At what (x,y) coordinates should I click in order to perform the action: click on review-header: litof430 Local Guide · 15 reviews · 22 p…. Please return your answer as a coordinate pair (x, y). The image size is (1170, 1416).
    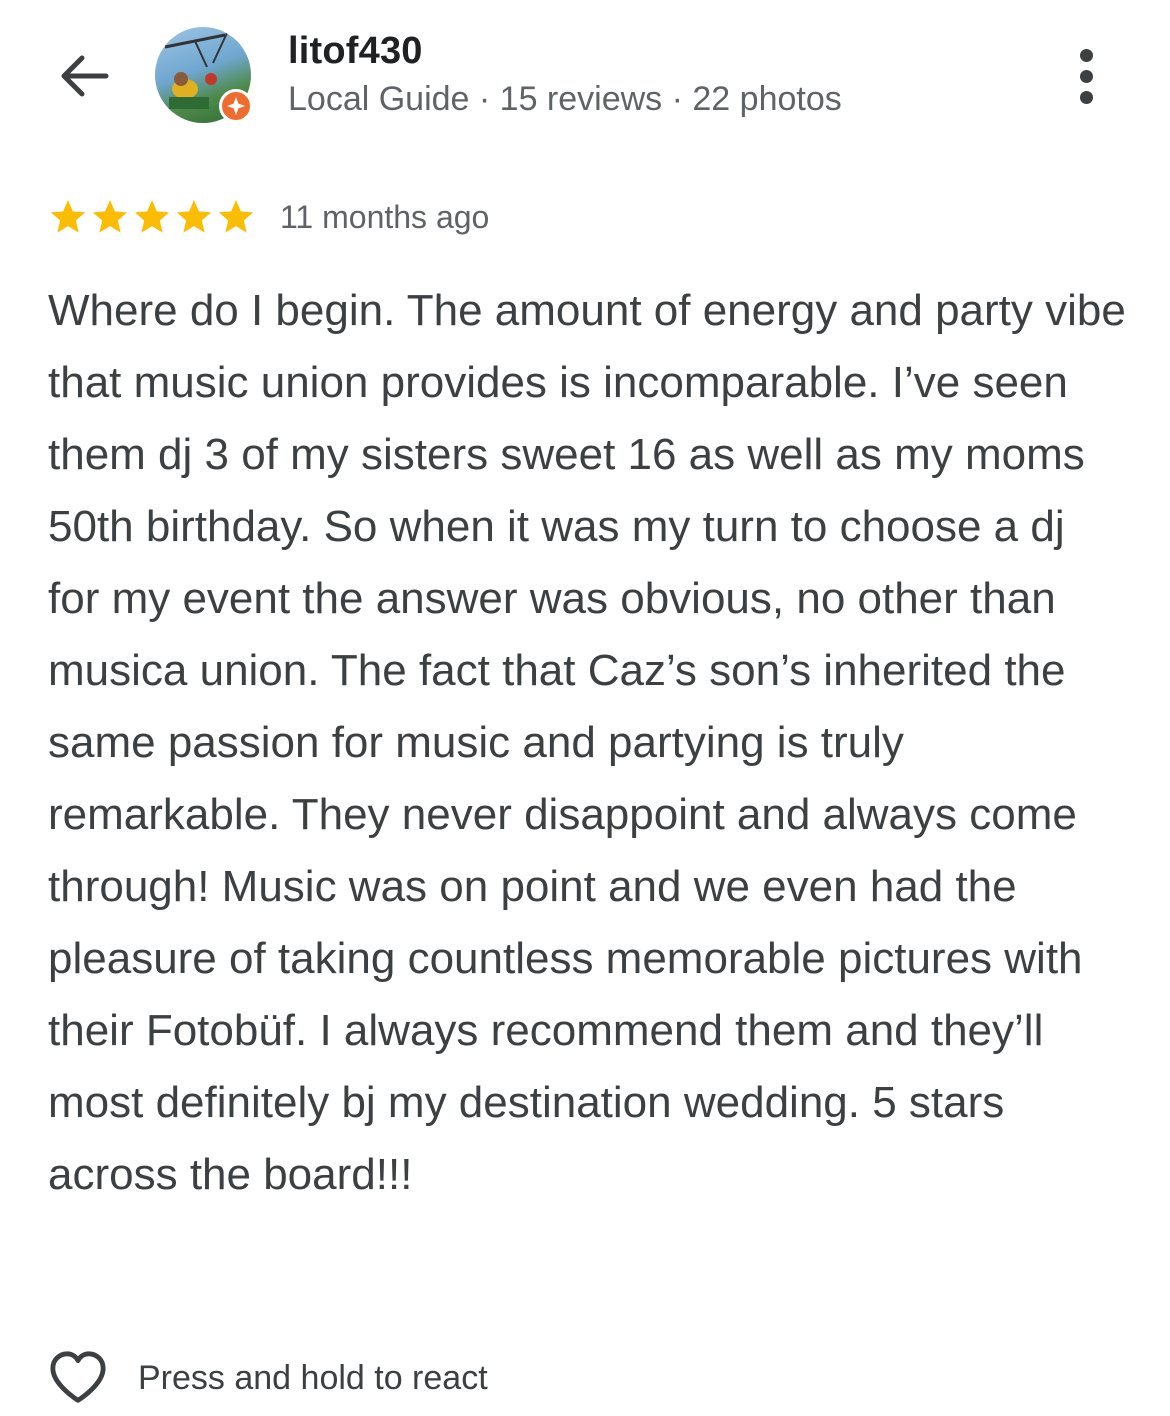
    Looking at the image, I should click on (585, 75).